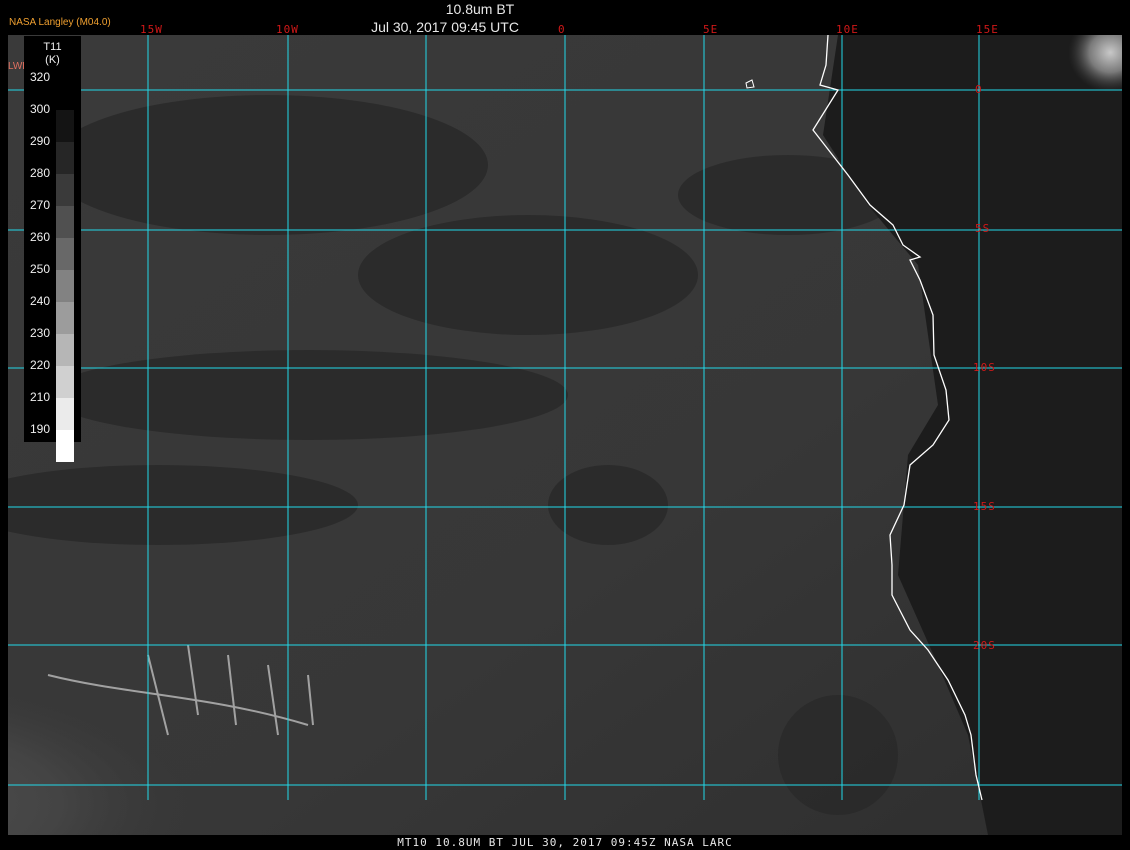 Image resolution: width=1130 pixels, height=850 pixels. What do you see at coordinates (39, 365) in the screenshot?
I see `legend-tick: 220` at bounding box center [39, 365].